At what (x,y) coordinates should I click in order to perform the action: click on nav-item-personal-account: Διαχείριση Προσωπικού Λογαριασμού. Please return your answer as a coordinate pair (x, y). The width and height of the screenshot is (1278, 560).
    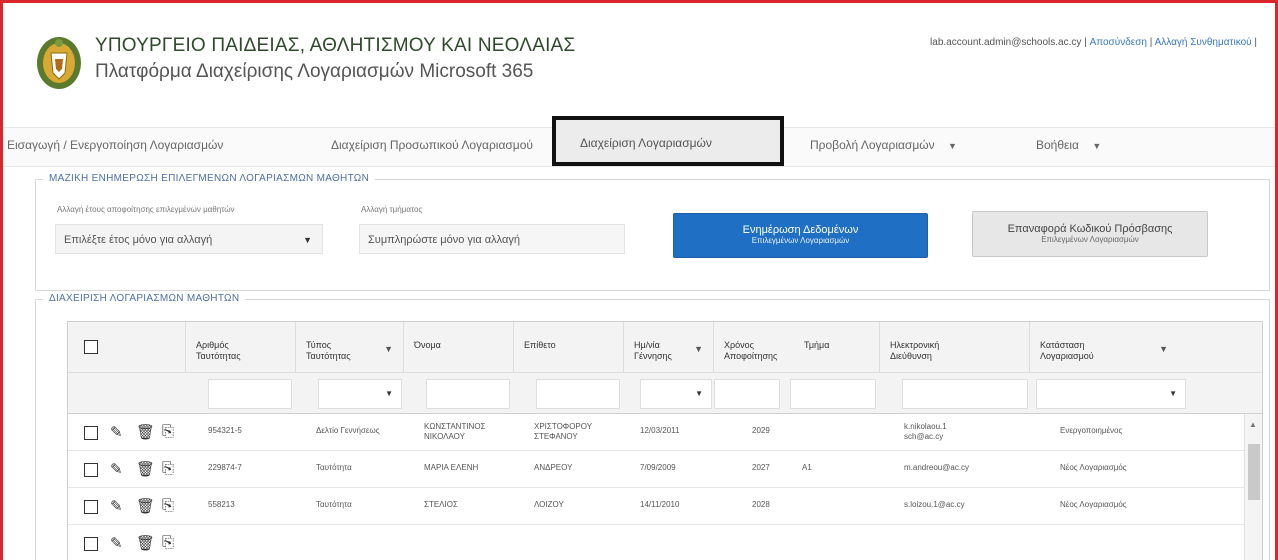
    Looking at the image, I should click on (432, 145).